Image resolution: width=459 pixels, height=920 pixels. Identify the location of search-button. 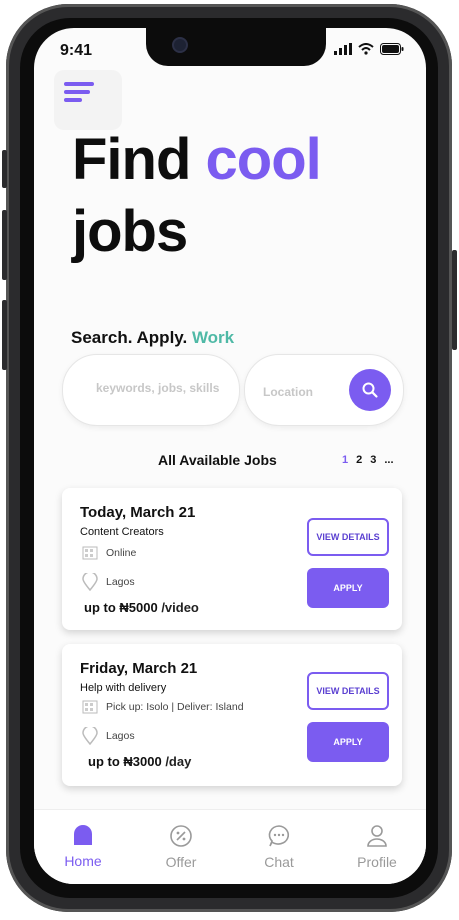
(370, 390).